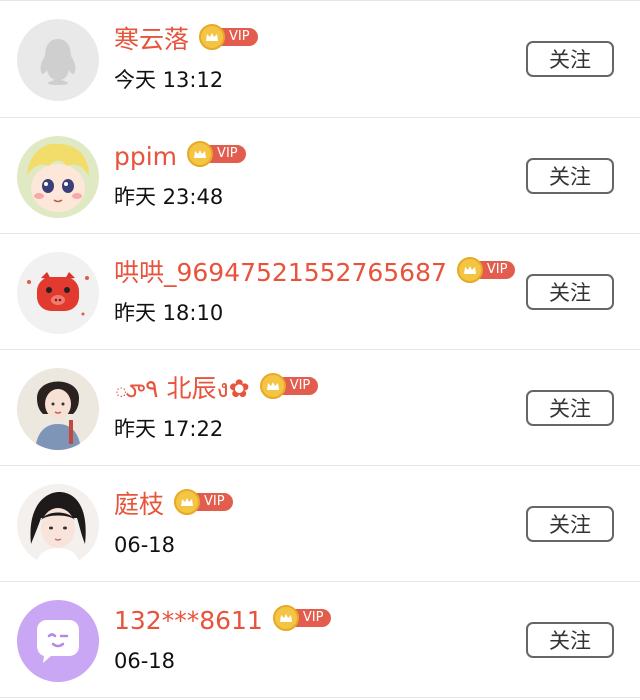 The width and height of the screenshot is (640, 700). What do you see at coordinates (169, 429) in the screenshot?
I see `follow-time: 昨天 17:22` at bounding box center [169, 429].